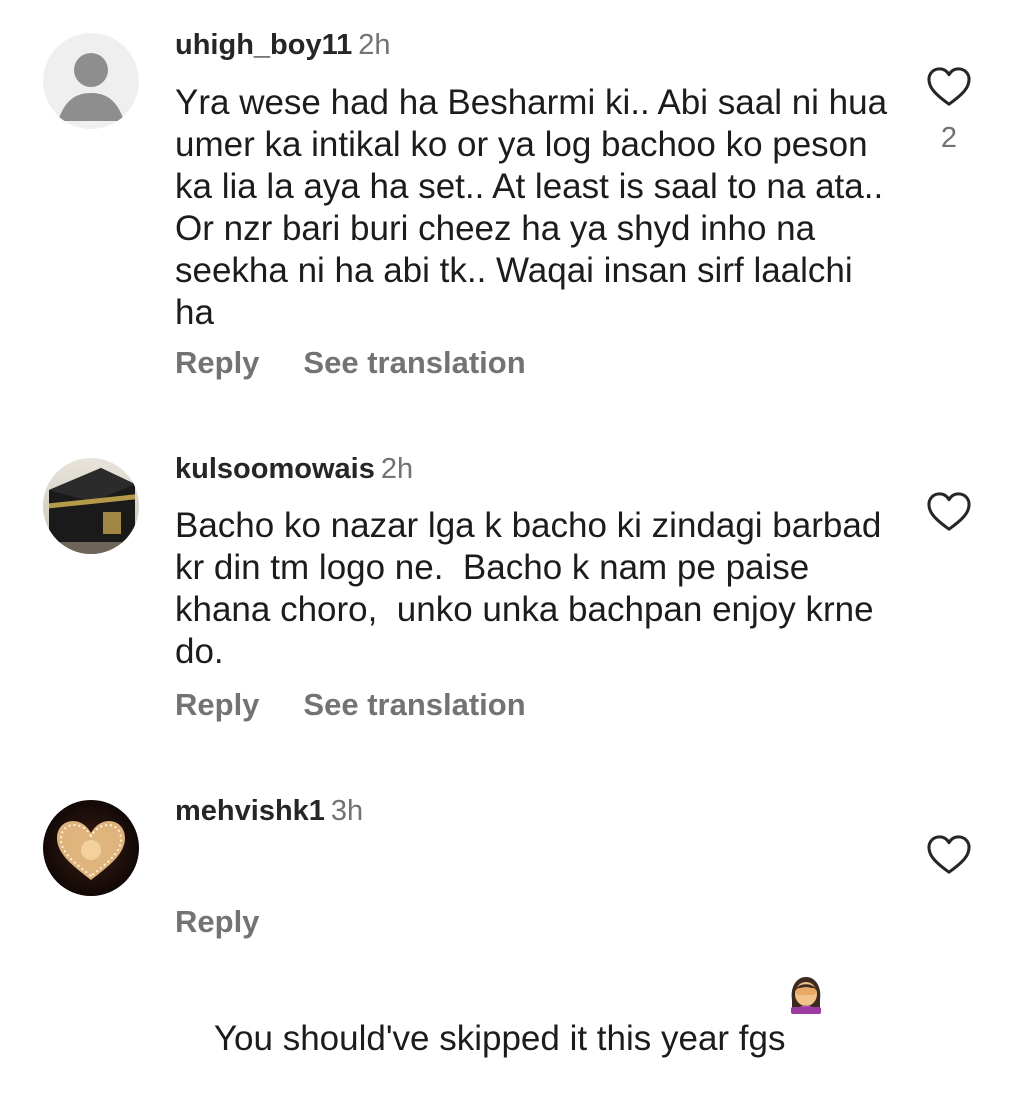  Describe the element at coordinates (347, 811) in the screenshot. I see `timestamp: 3h` at that location.